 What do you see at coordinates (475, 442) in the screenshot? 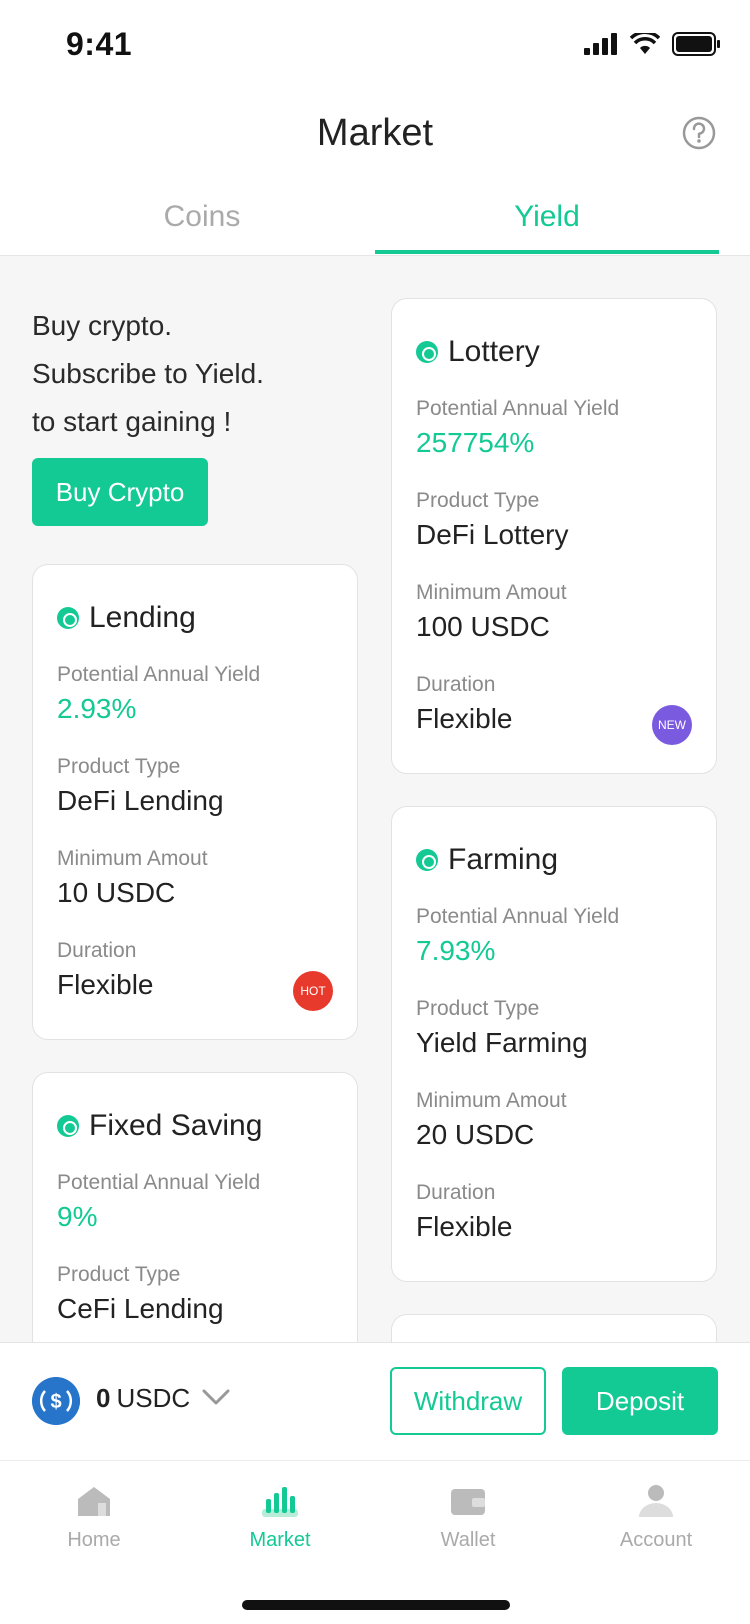
I see `yield-value: 257754%` at bounding box center [475, 442].